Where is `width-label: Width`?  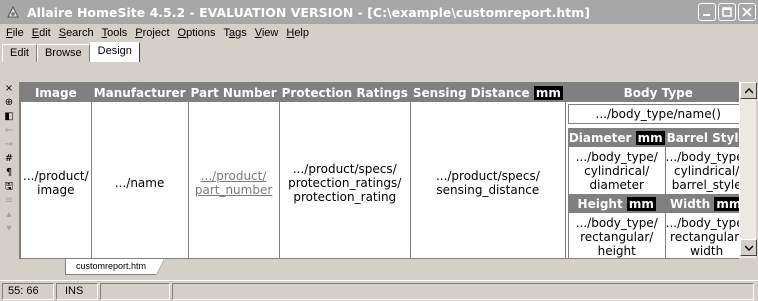
width-label: Width is located at coordinates (690, 203).